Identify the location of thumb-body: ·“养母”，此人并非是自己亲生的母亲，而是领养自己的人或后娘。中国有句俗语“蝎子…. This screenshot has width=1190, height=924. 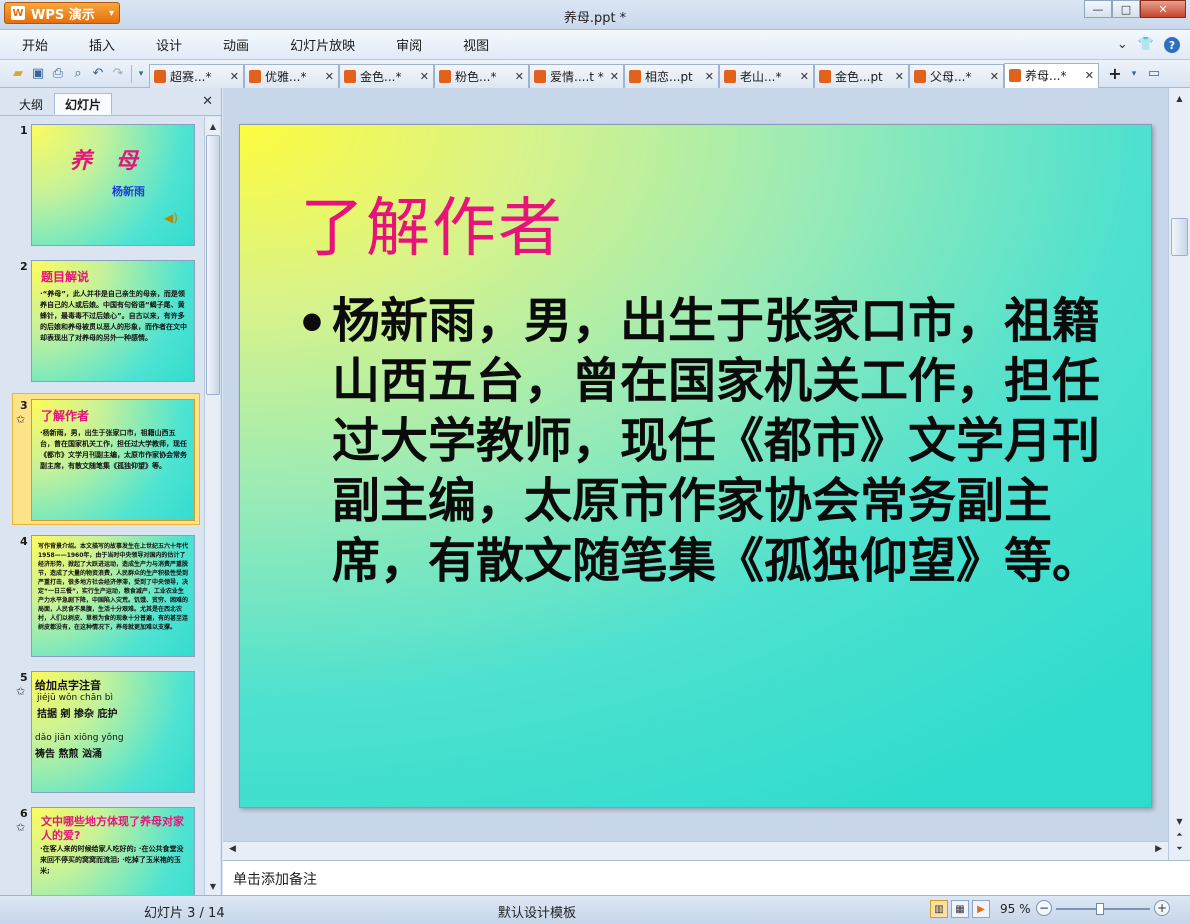
(113, 316).